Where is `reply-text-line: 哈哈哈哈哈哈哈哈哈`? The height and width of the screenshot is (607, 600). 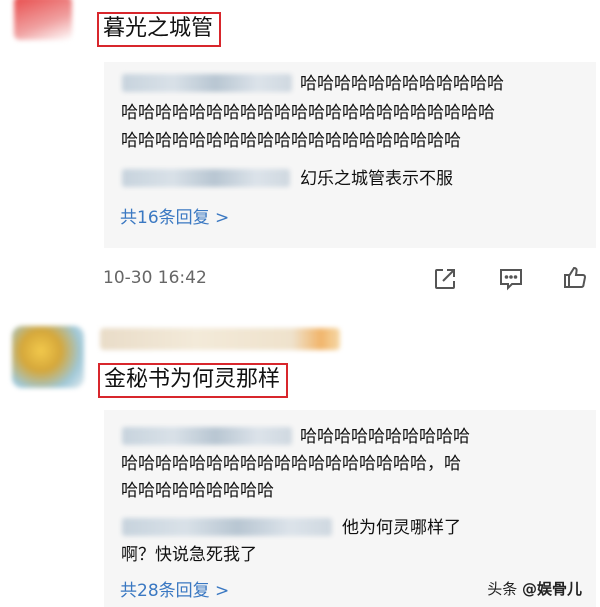
reply-text-line: 哈哈哈哈哈哈哈哈哈 is located at coordinates (197, 491).